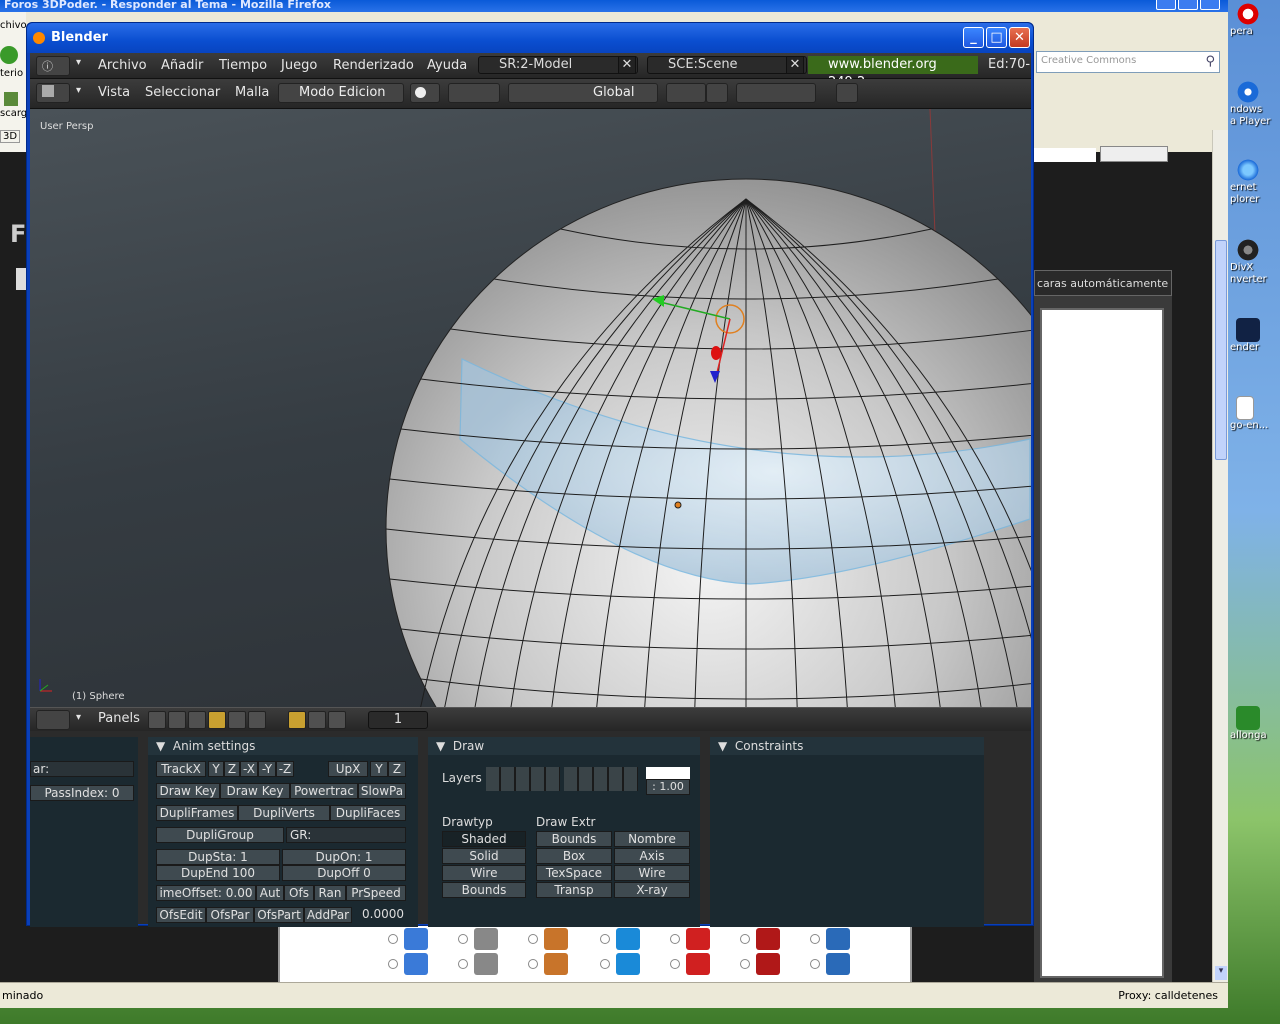  Describe the element at coordinates (1255, 104) in the screenshot. I see `desktop-icon-media-player: ndows a Player` at that location.